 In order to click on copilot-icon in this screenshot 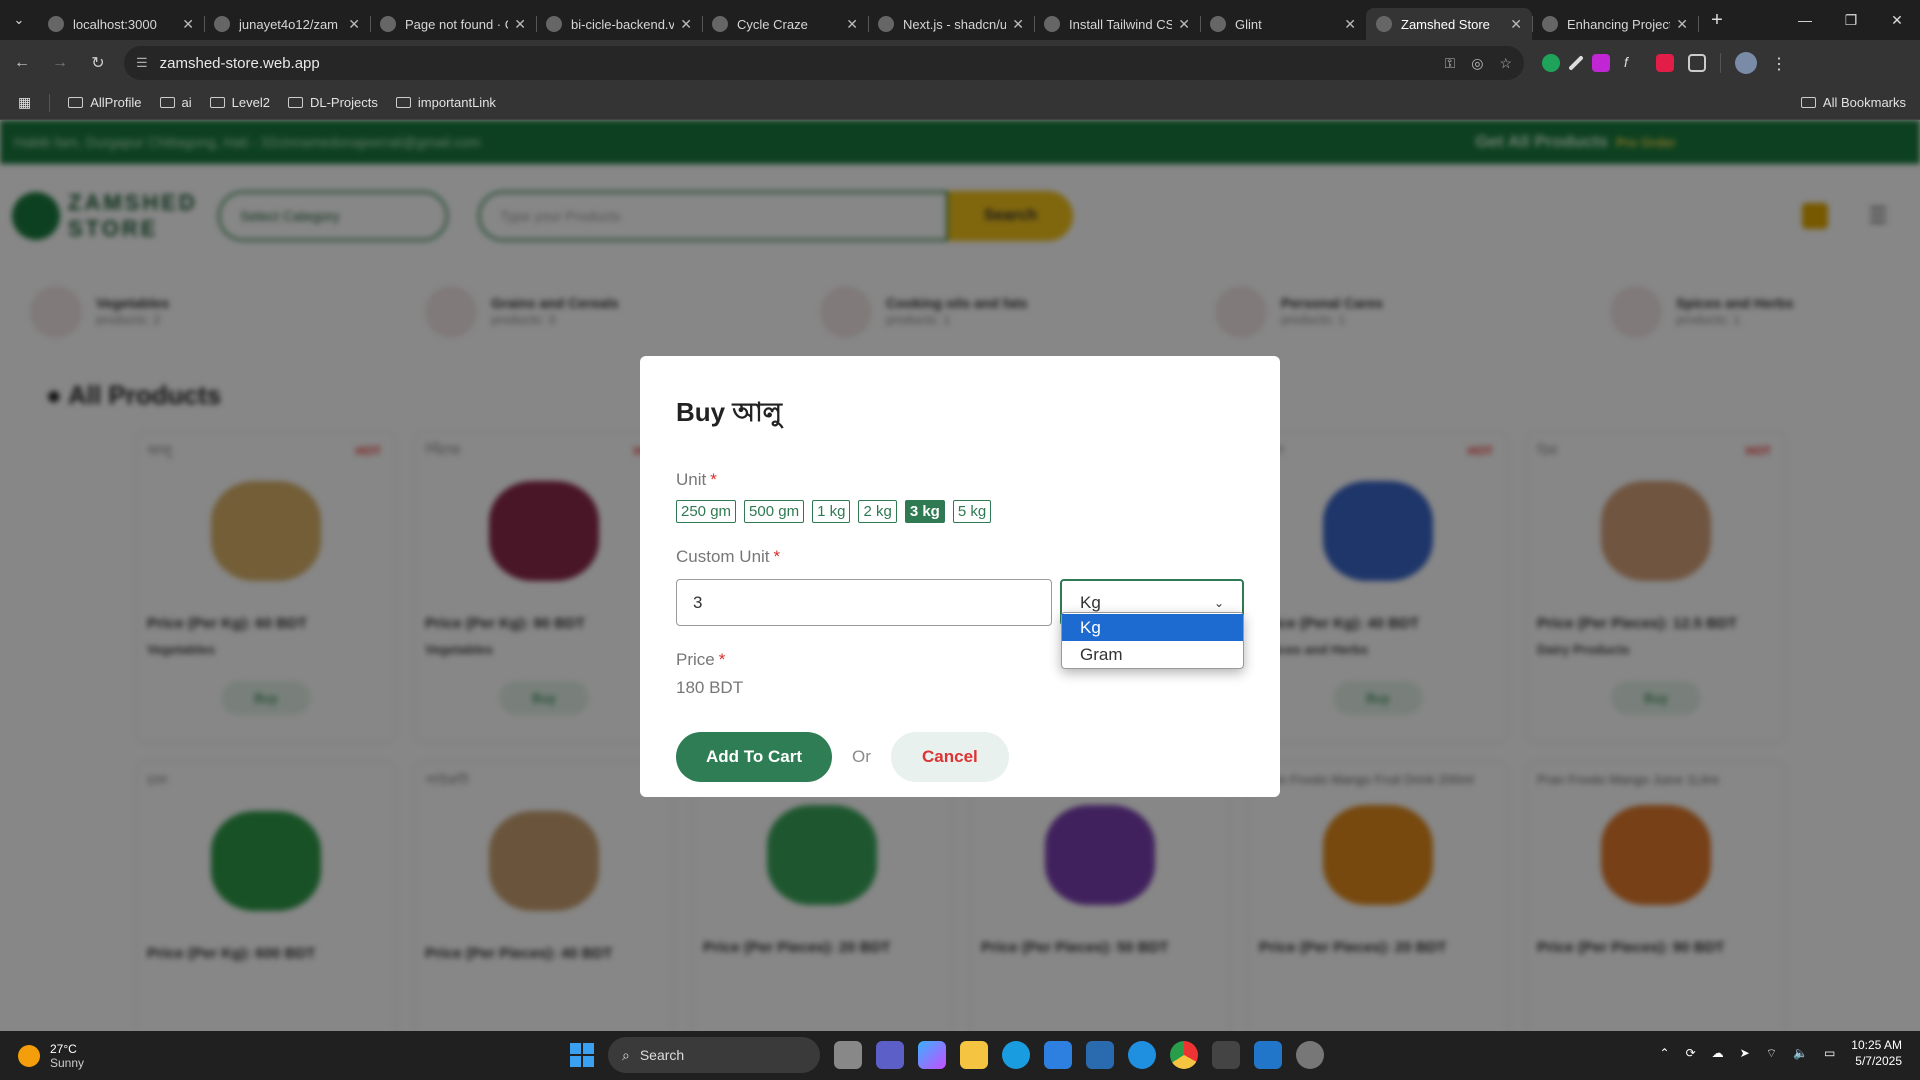, I will do `click(932, 1055)`.